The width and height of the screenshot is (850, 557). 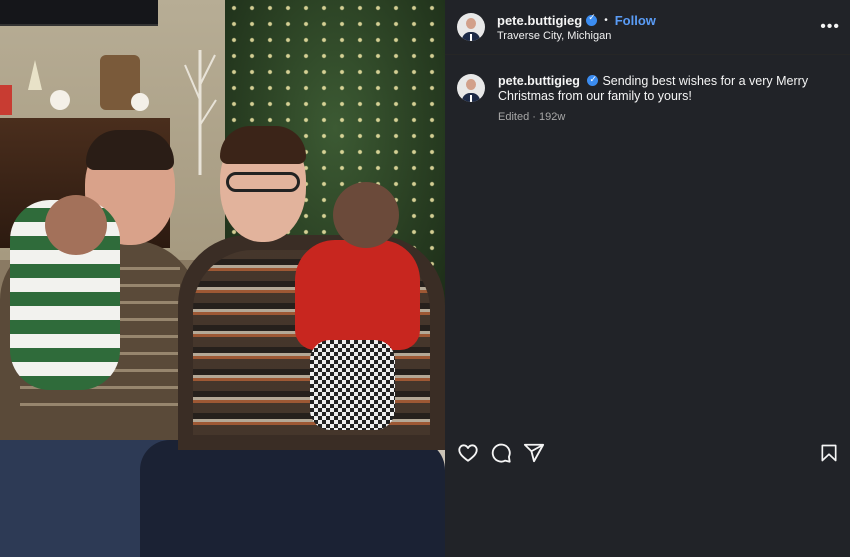 I want to click on caption-avatar, so click(x=471, y=88).